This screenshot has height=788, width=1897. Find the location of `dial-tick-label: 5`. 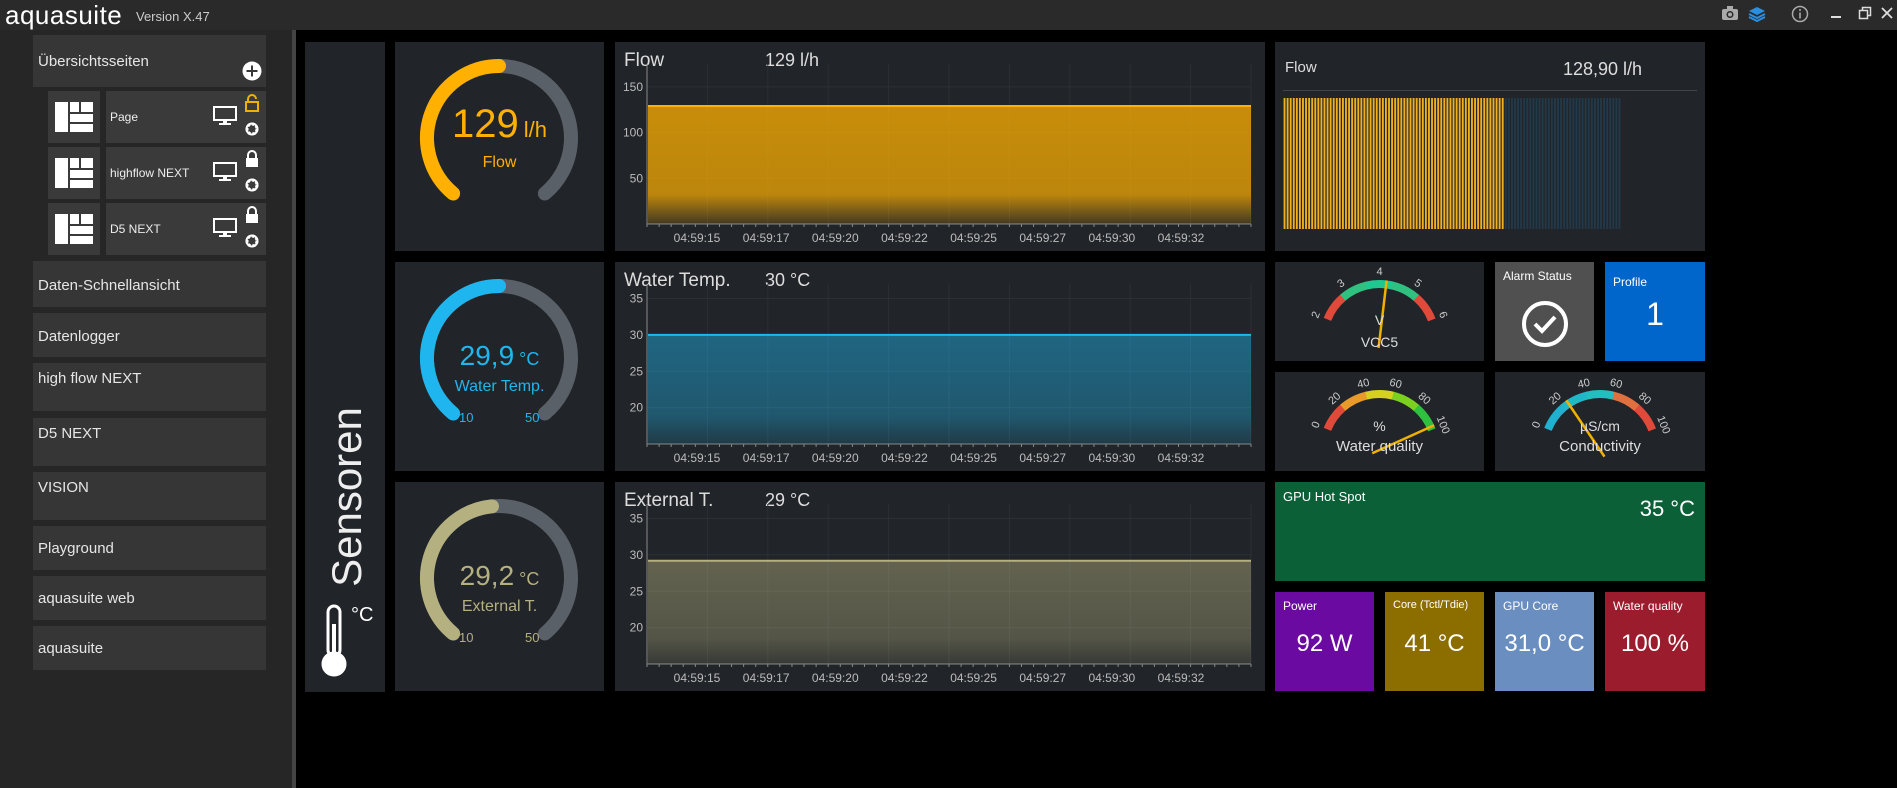

dial-tick-label: 5 is located at coordinates (1418, 283).